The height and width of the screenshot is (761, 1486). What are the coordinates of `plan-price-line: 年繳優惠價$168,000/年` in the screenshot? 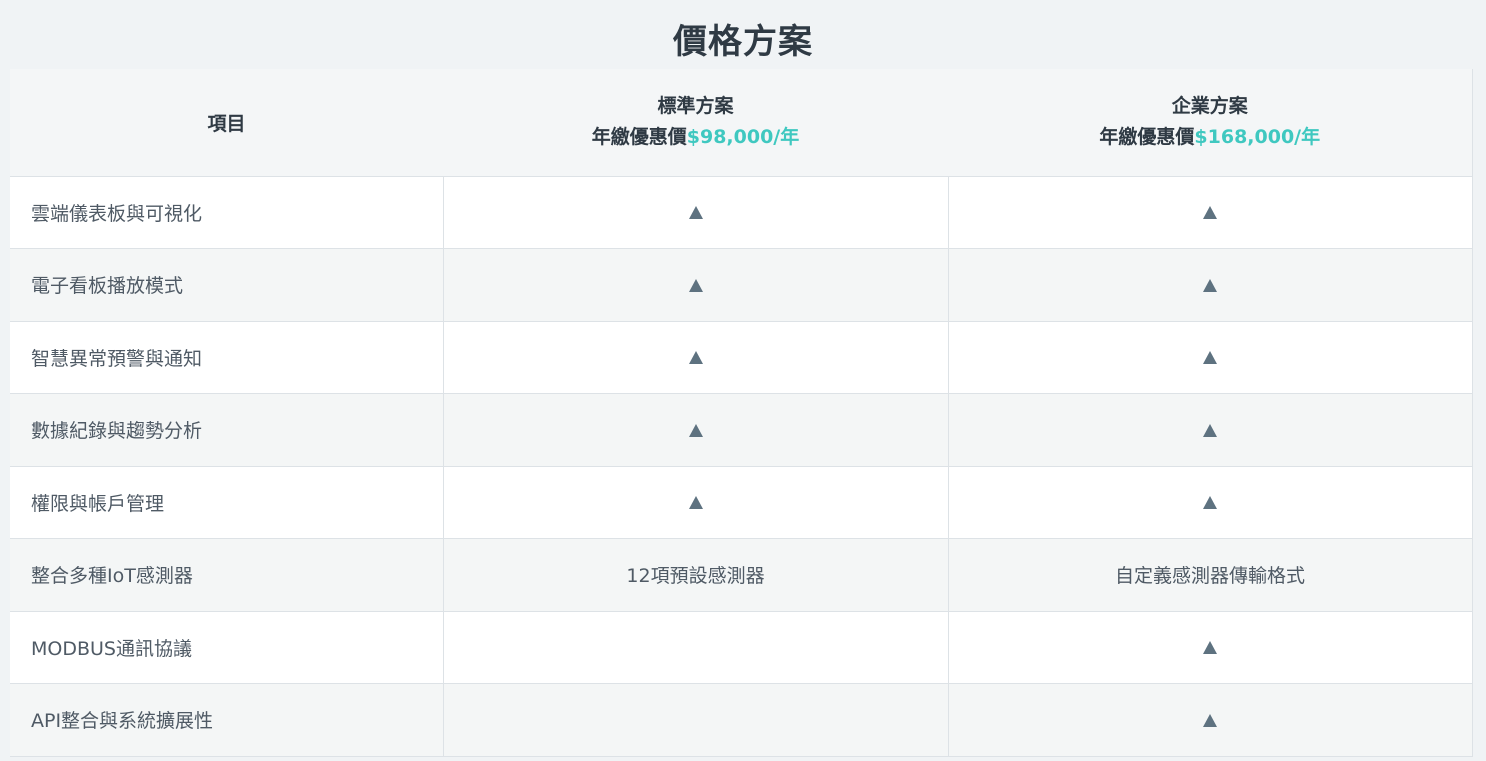 It's located at (1210, 137).